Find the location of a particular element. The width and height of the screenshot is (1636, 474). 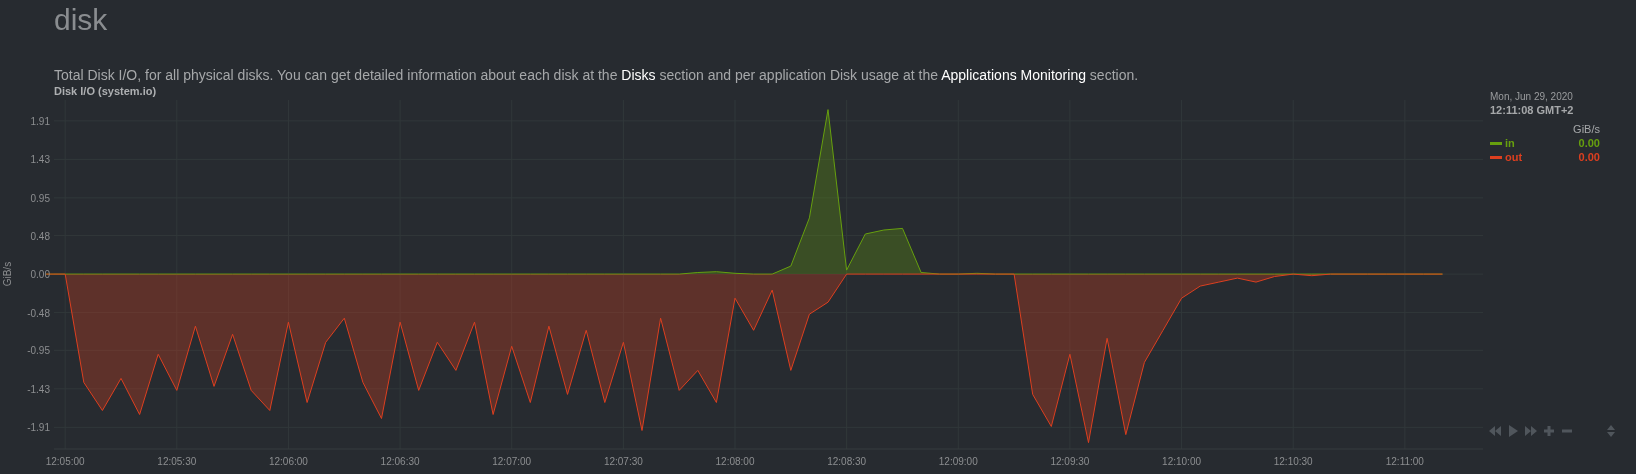

zoom-in-icon is located at coordinates (1549, 431).